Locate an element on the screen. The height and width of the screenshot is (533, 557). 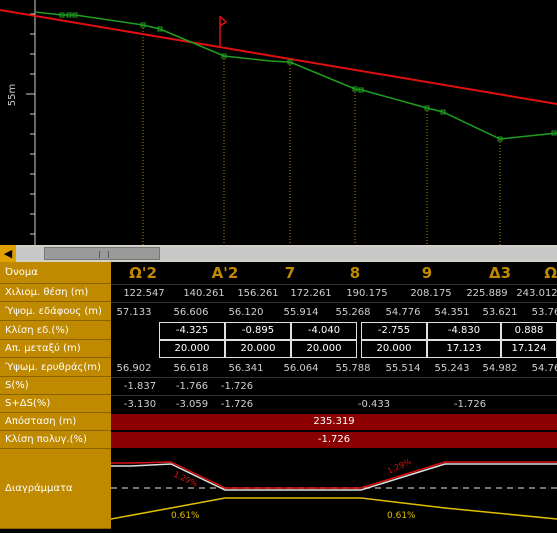
ground-cell: 55.914 is located at coordinates (301, 312).